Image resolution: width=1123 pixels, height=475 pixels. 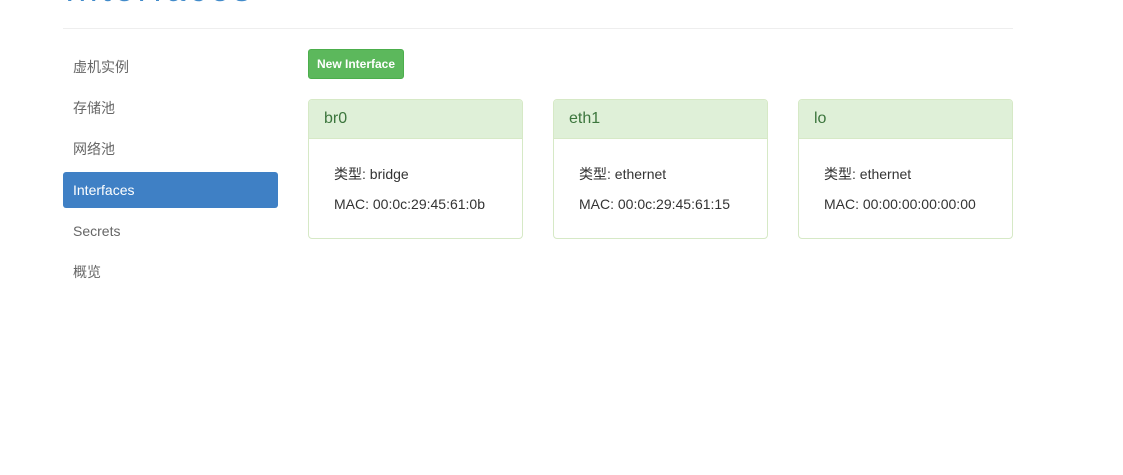 I want to click on mac-value: 00:0c:29:45:61:0b, so click(x=428, y=204).